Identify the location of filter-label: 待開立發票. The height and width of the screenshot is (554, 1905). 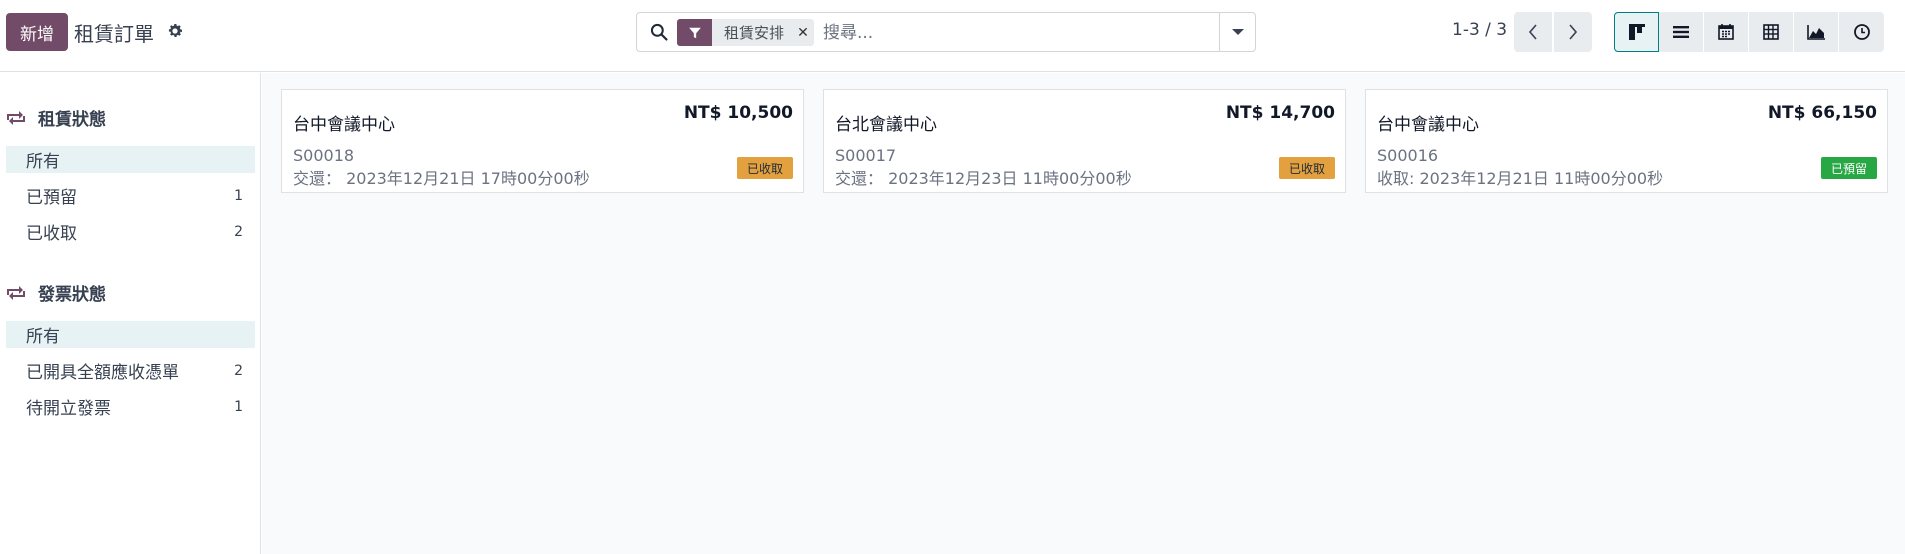
(68, 409).